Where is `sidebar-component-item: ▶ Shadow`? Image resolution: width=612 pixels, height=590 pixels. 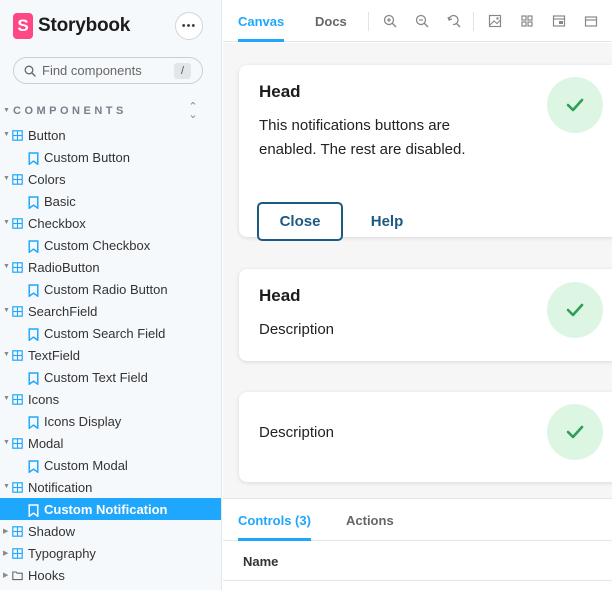 sidebar-component-item: ▶ Shadow is located at coordinates (110, 531).